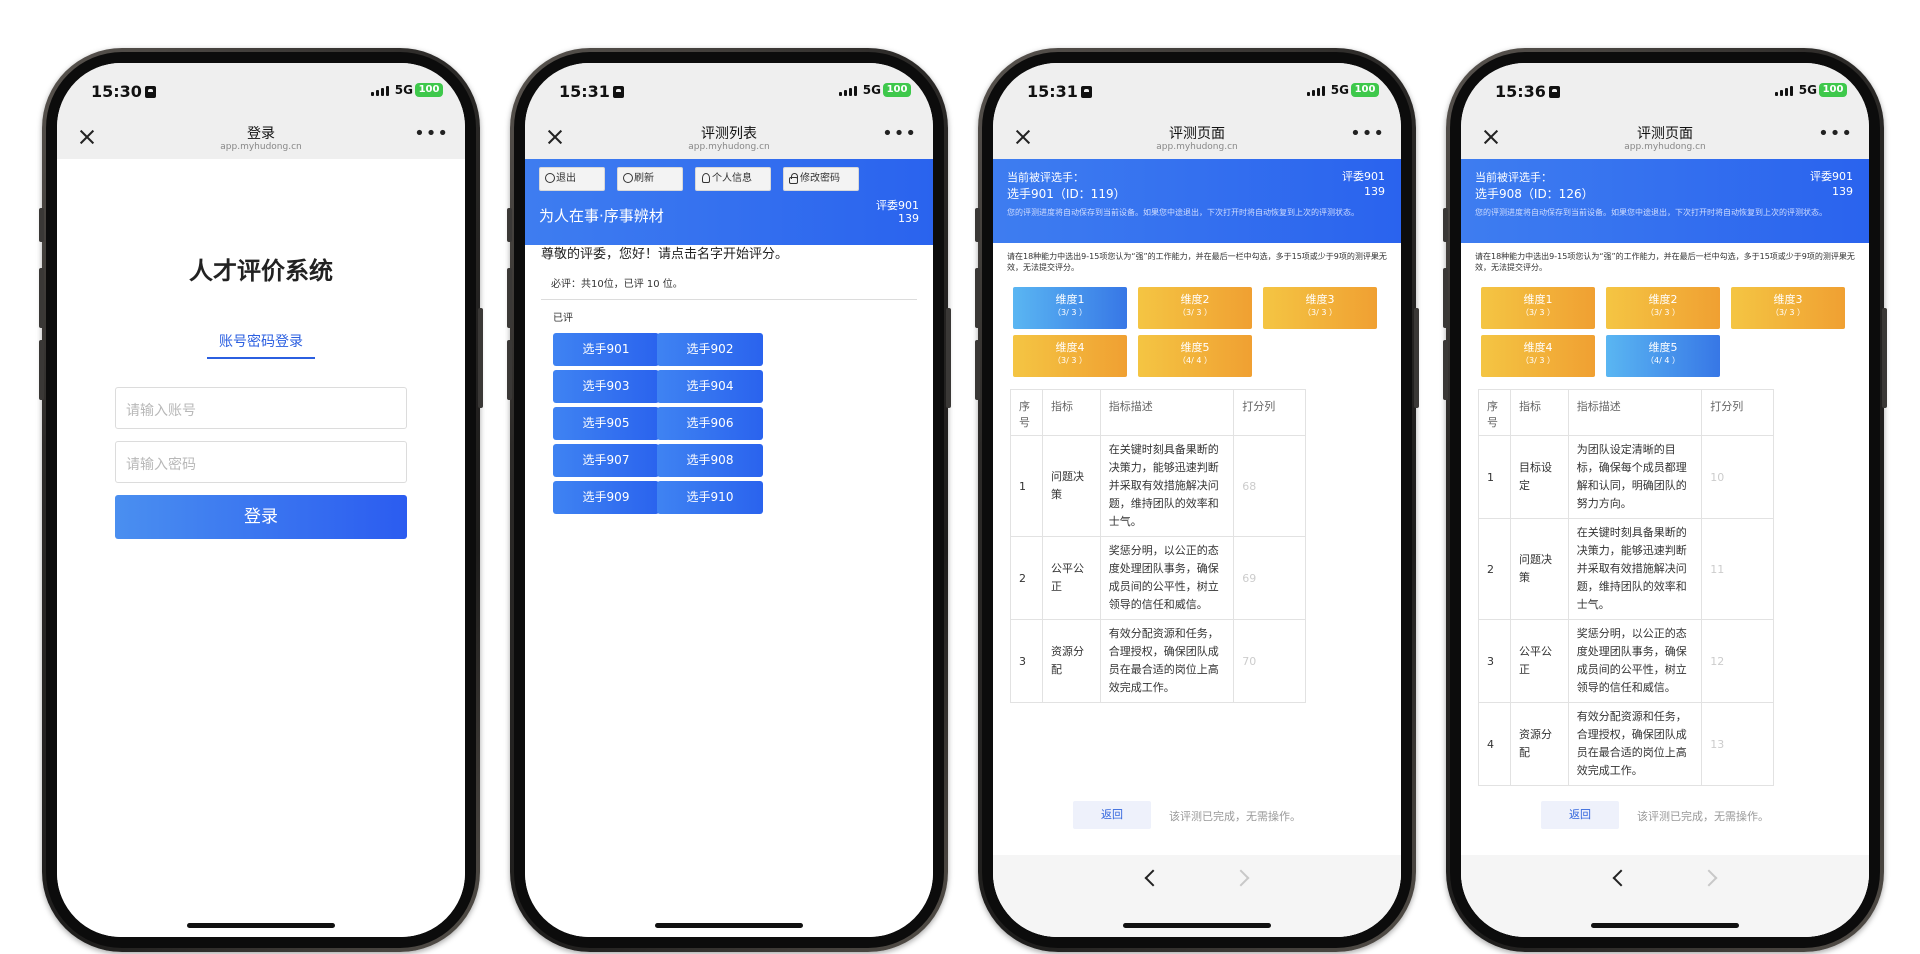 The image size is (1920, 954). I want to click on row-description: 为团队设定清晰的目标，确保每个成员都理解和认同，明确团队的努力方向。, so click(1635, 477).